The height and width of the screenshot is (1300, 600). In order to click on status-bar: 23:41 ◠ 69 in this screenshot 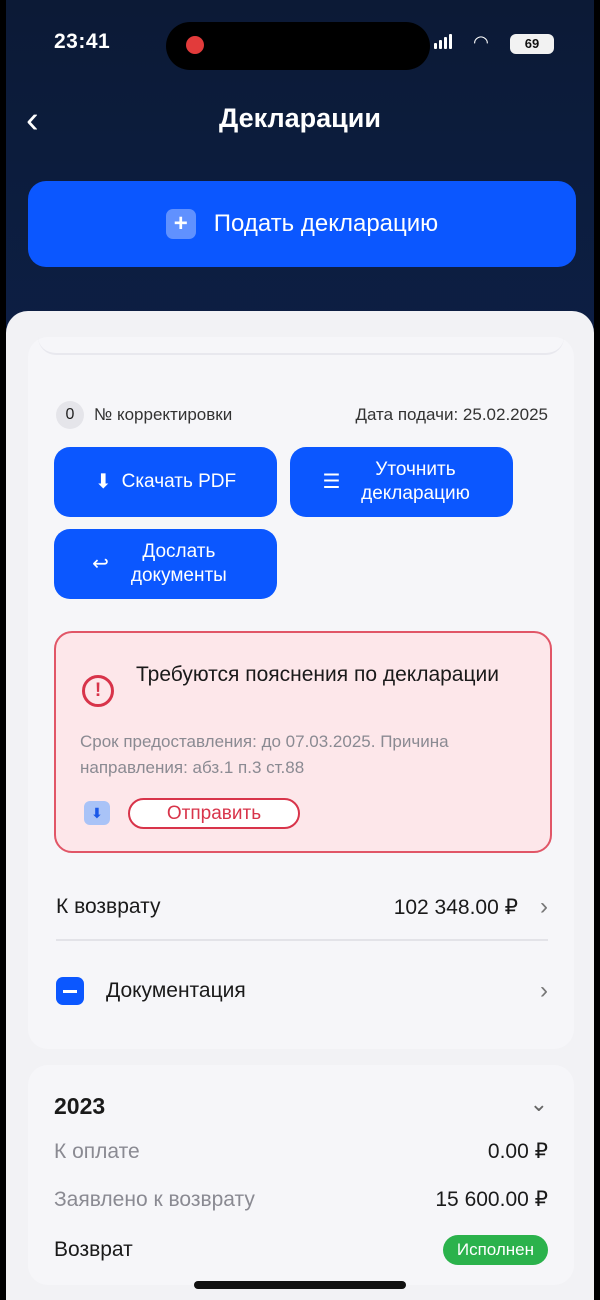, I will do `click(300, 46)`.